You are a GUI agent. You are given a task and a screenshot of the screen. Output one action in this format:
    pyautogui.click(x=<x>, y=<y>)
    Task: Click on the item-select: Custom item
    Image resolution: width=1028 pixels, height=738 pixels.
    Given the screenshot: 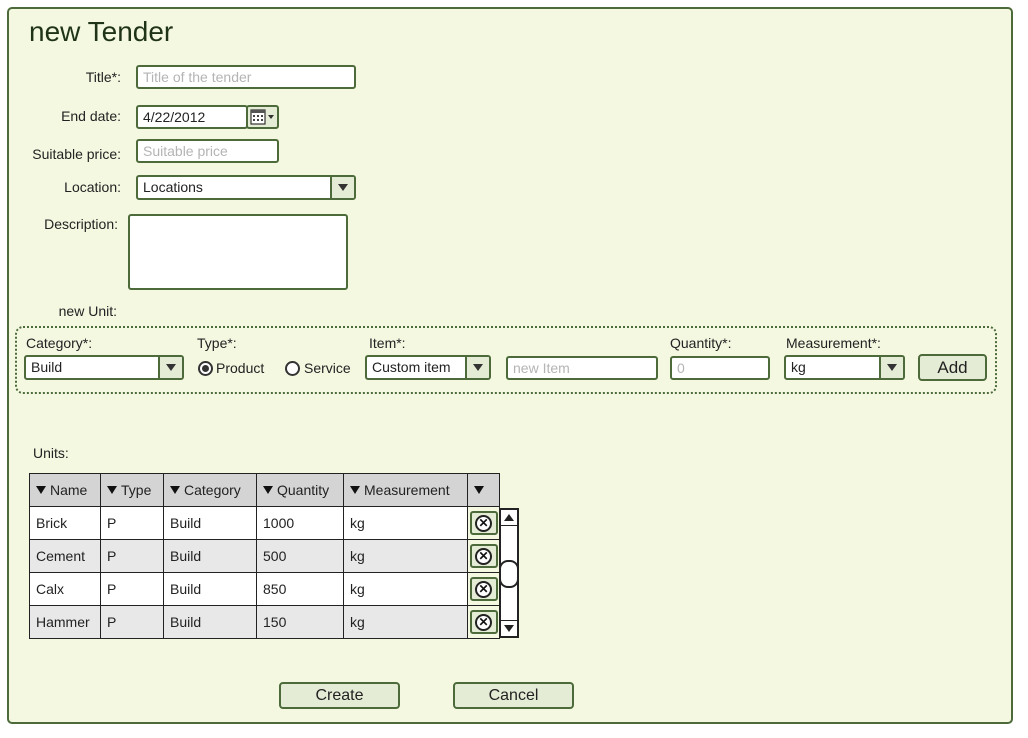 What is the action you would take?
    pyautogui.click(x=428, y=367)
    